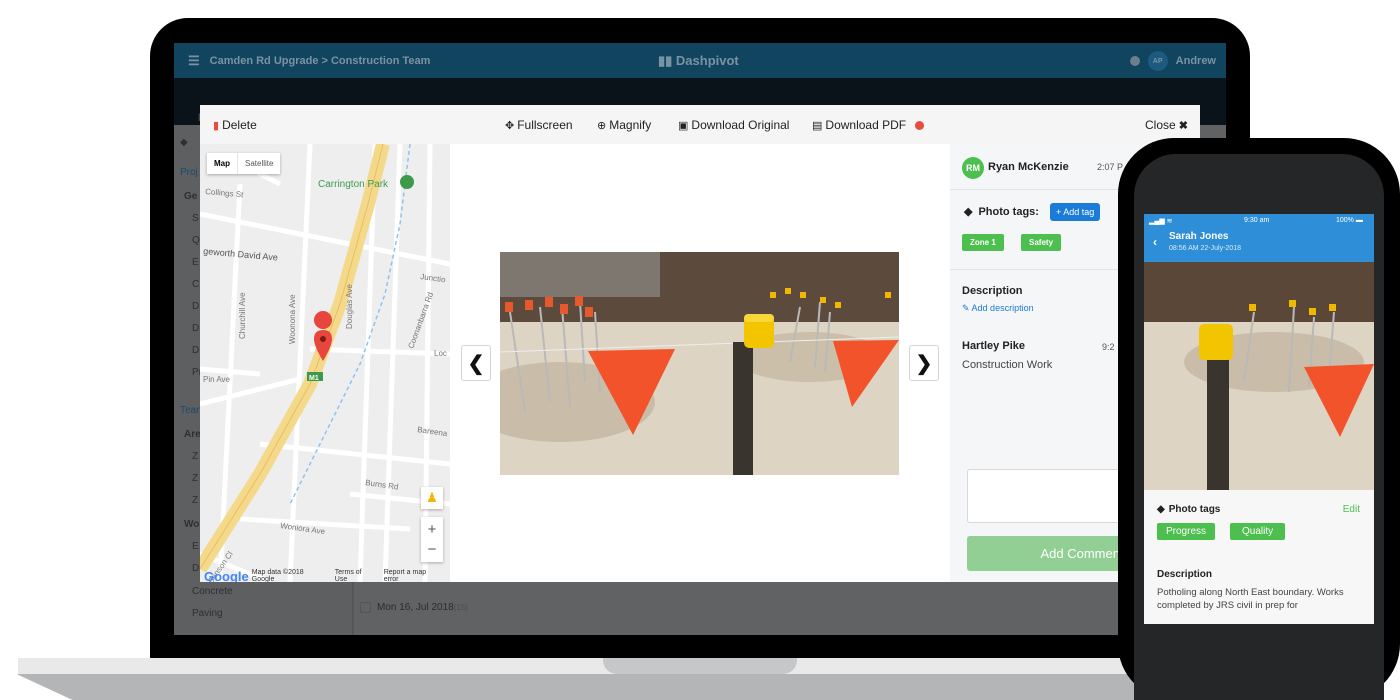 This screenshot has width=1400, height=700. What do you see at coordinates (700, 666) in the screenshot?
I see `laptop-notch` at bounding box center [700, 666].